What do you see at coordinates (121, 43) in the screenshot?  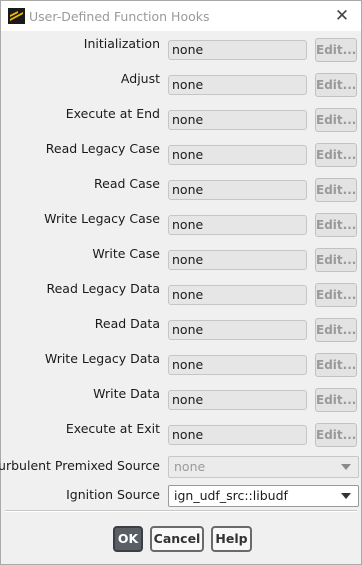 I see `hook-label: Initialization` at bounding box center [121, 43].